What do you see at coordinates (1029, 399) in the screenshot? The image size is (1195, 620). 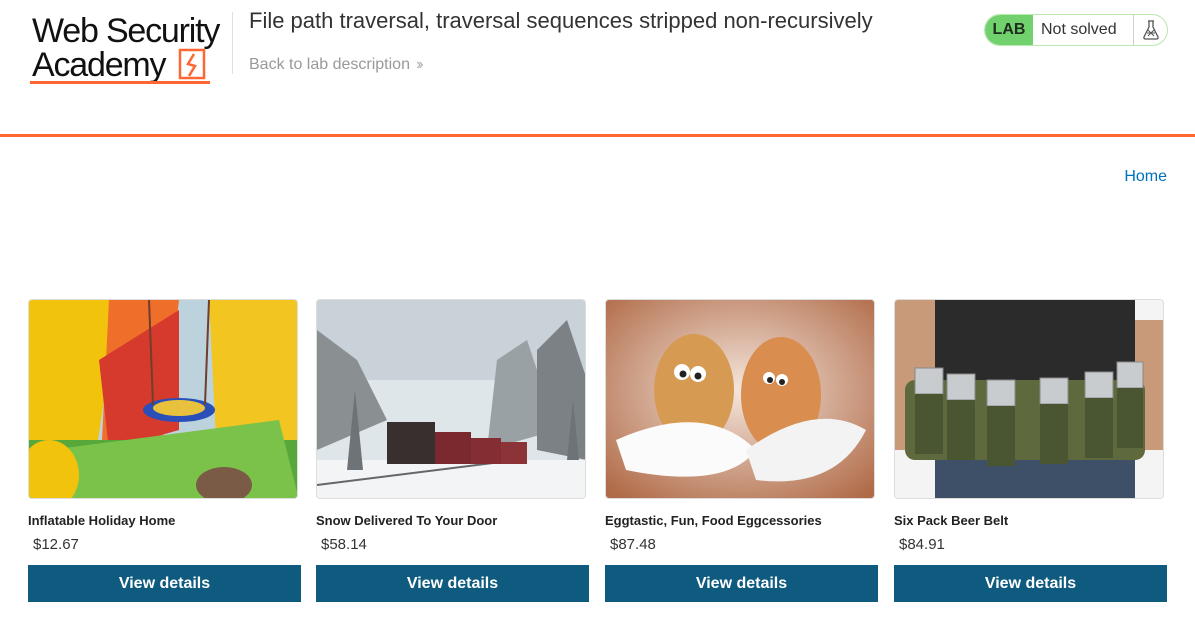 I see `product-image-beer-belt` at bounding box center [1029, 399].